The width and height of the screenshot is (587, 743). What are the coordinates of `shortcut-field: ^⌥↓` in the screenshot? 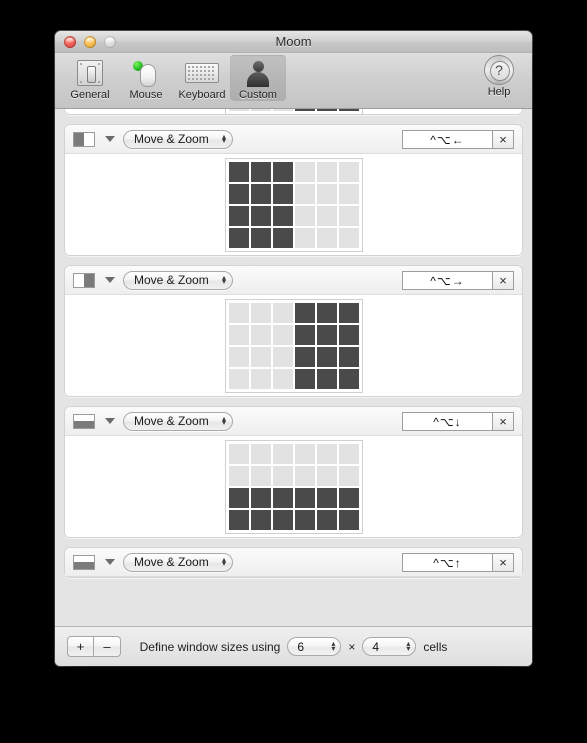 It's located at (447, 421).